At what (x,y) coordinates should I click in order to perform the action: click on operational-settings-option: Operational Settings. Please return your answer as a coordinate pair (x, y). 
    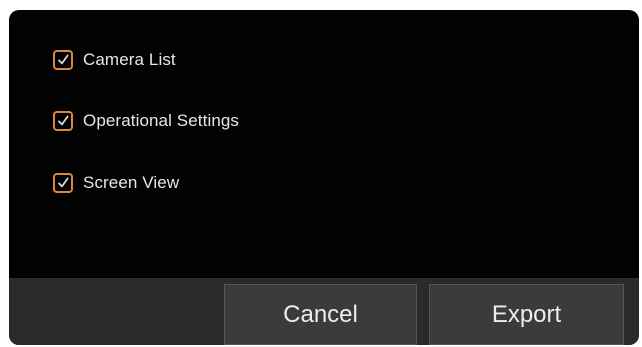
    Looking at the image, I should click on (146, 121).